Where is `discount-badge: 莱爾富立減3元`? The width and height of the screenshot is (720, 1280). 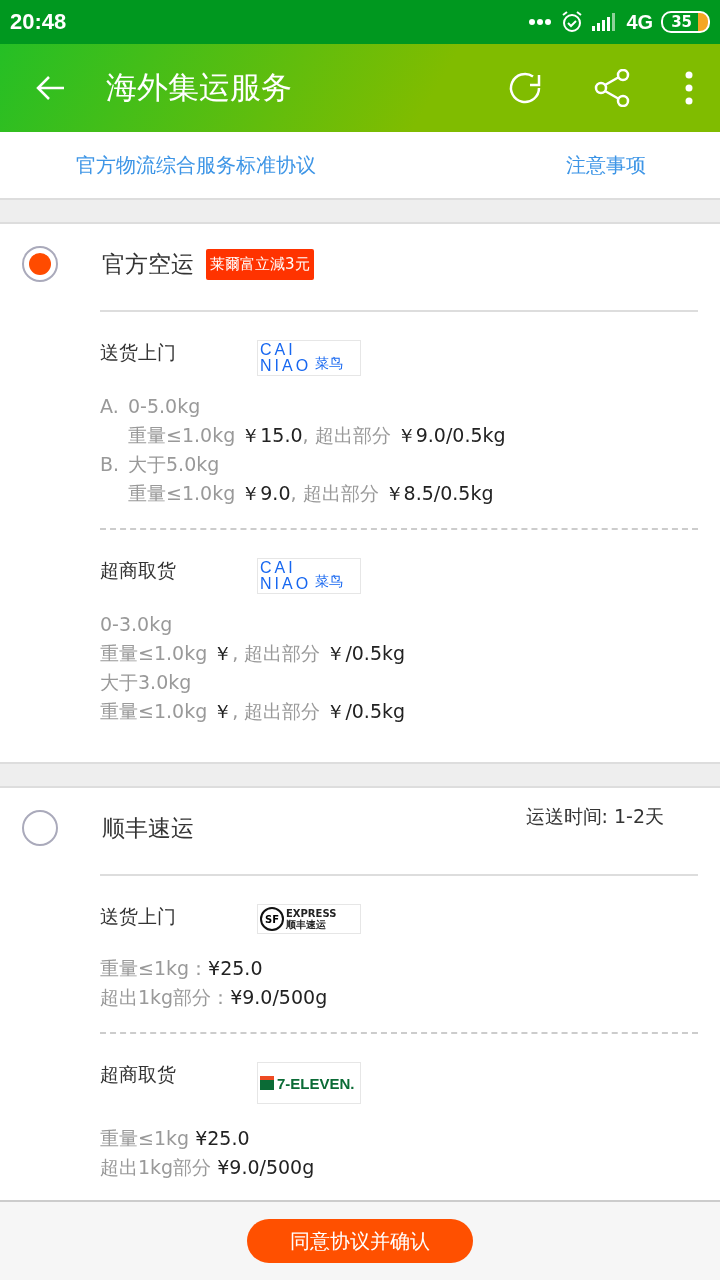
discount-badge: 莱爾富立減3元 is located at coordinates (260, 264).